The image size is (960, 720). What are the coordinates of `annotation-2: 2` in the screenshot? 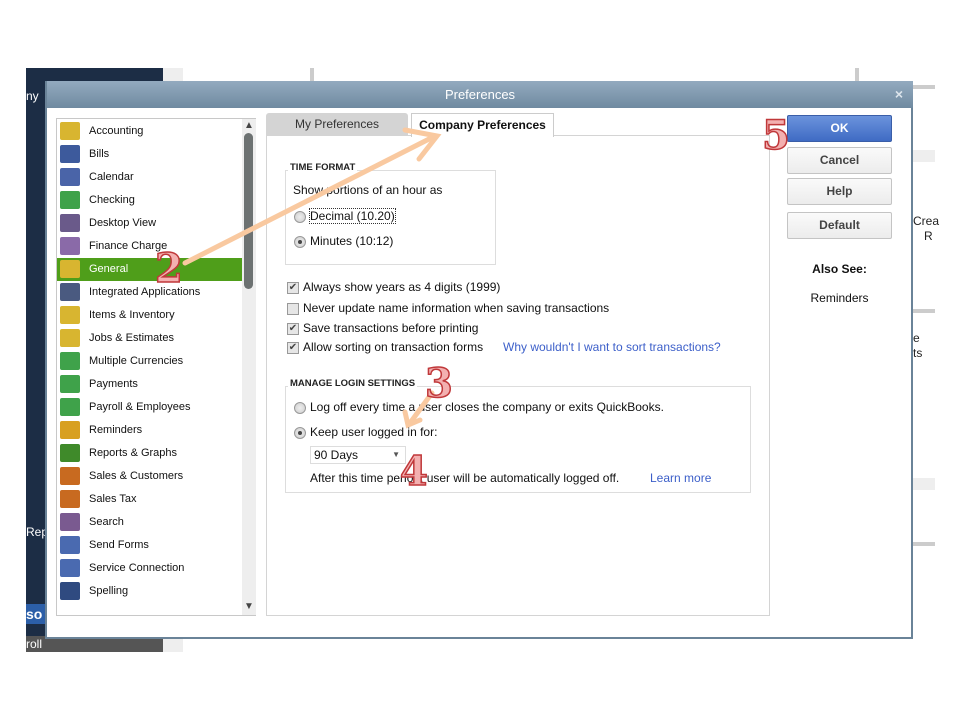 It's located at (169, 268).